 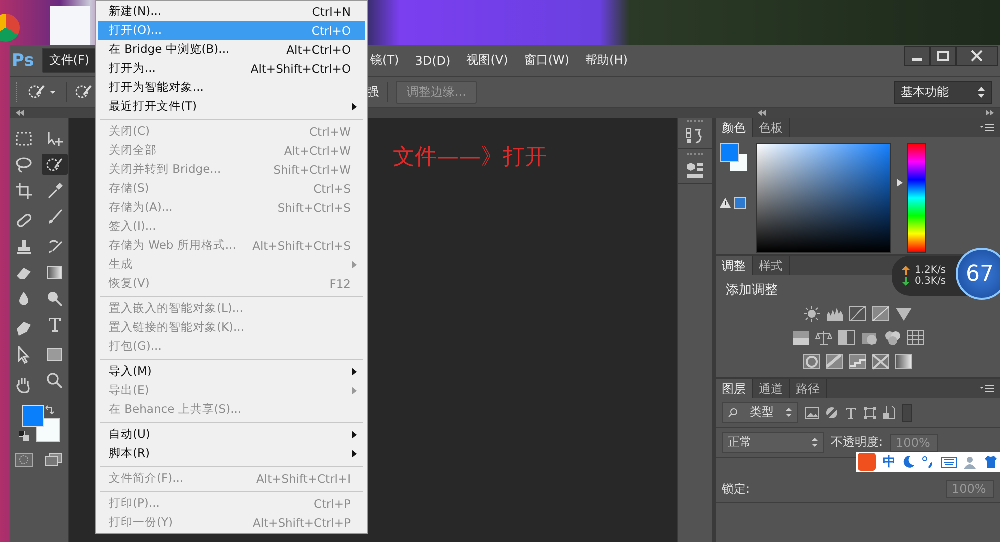 What do you see at coordinates (373, 92) in the screenshot?
I see `option-label: 强` at bounding box center [373, 92].